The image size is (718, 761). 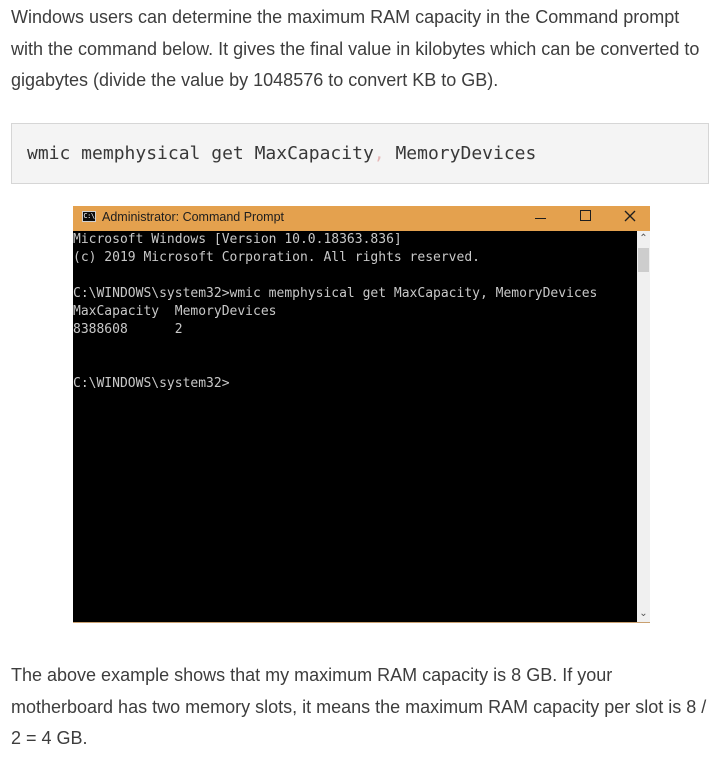 I want to click on scroll-thumb, so click(x=643, y=260).